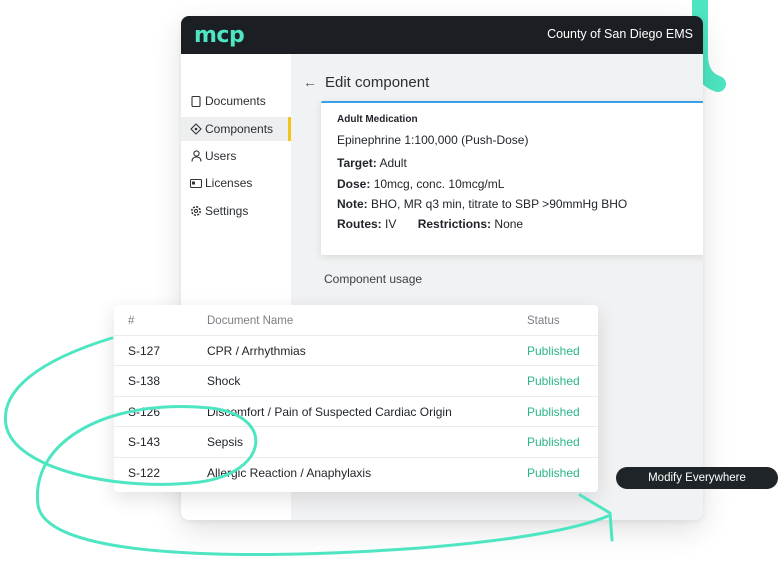  What do you see at coordinates (391, 224) in the screenshot?
I see `routes-value: IV` at bounding box center [391, 224].